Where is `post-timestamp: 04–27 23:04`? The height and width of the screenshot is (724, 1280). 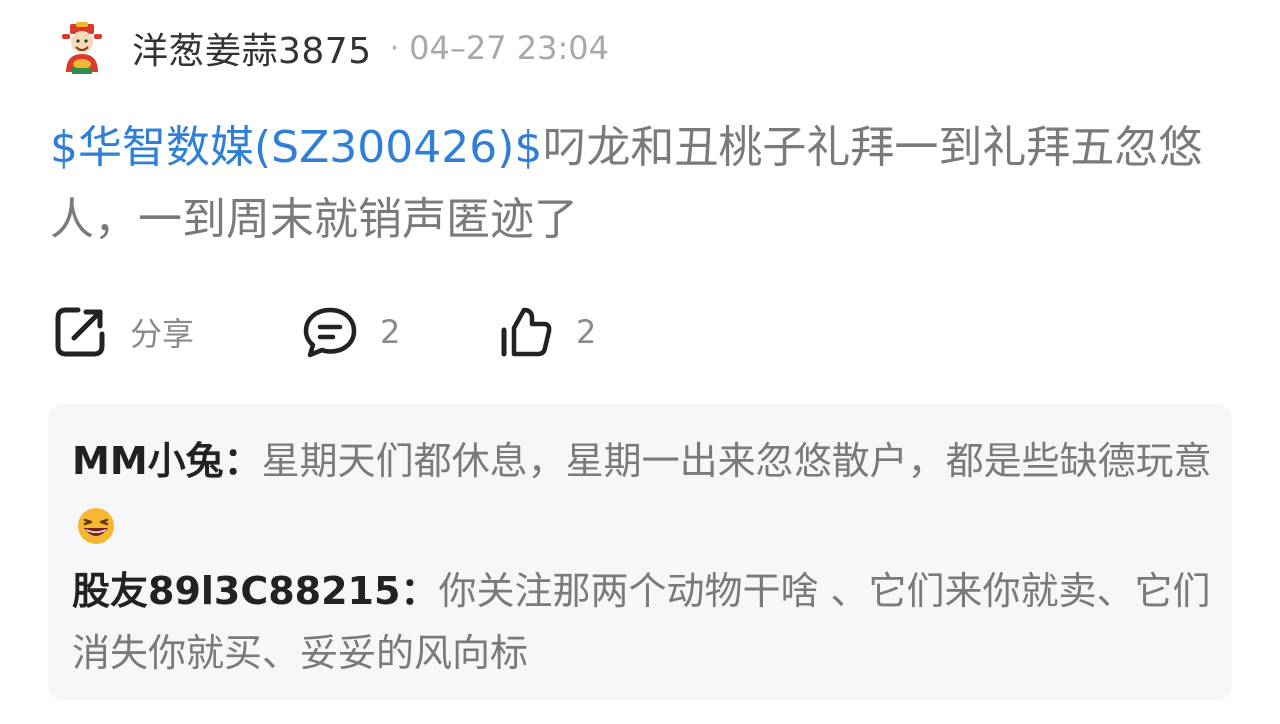
post-timestamp: 04–27 23:04 is located at coordinates (509, 48).